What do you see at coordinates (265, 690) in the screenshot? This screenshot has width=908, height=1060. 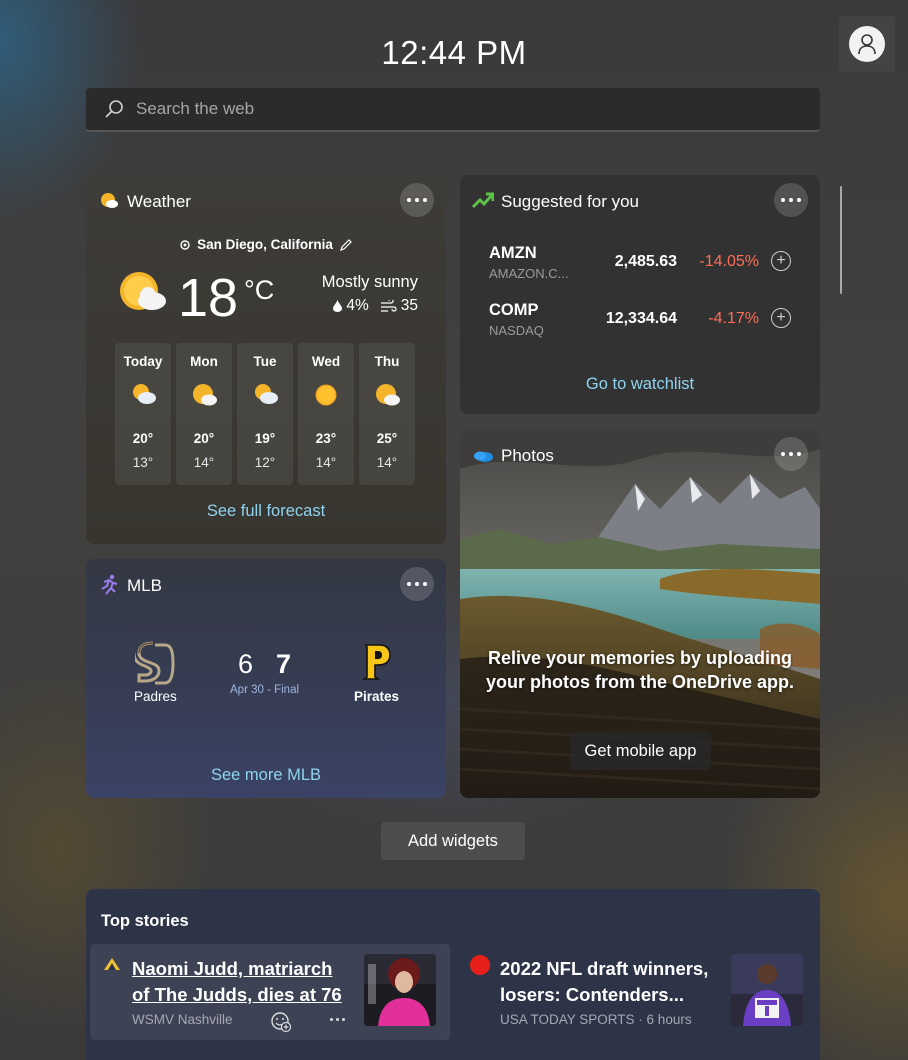 I see `game-status: Apr 30 - Final` at bounding box center [265, 690].